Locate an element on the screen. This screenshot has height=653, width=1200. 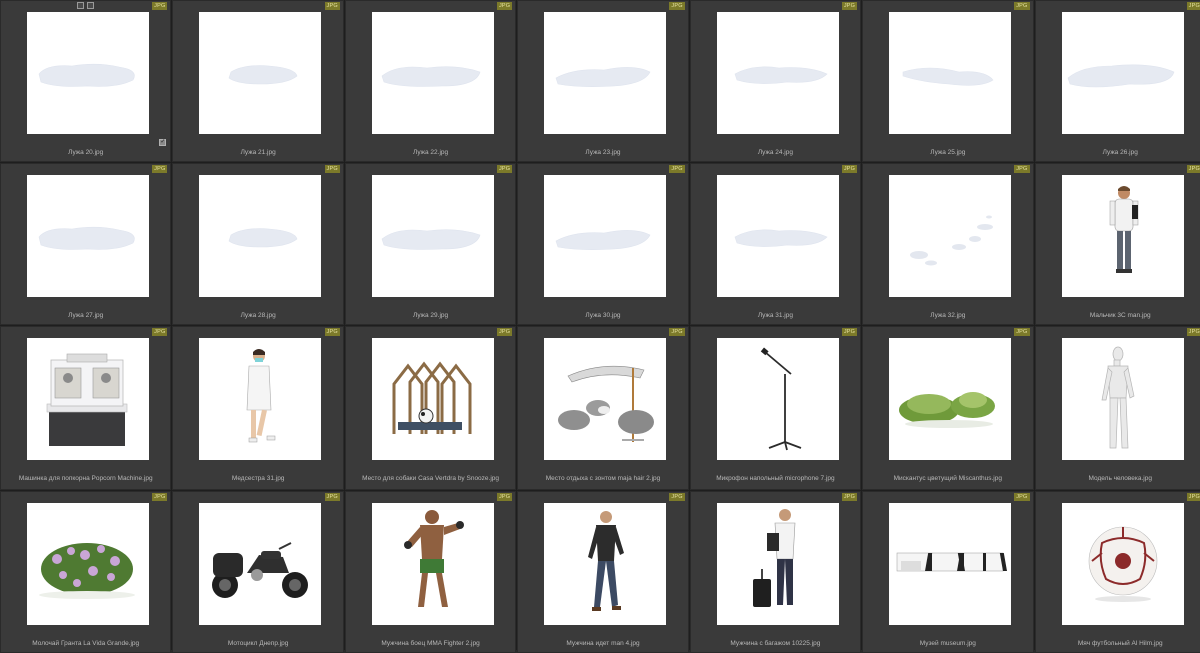
file-name-label: Медсестра 31.jpg is located at coordinates (258, 478).